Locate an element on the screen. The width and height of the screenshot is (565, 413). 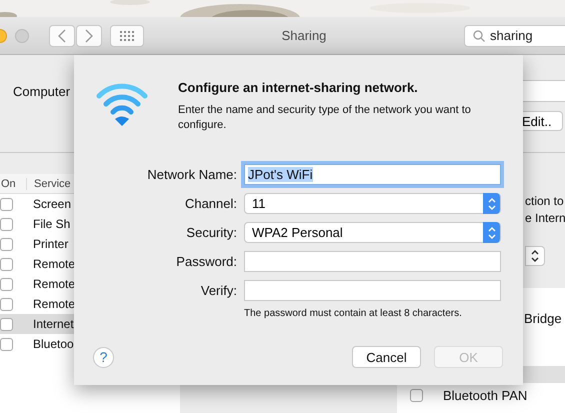
column-header: On is located at coordinates (13, 184).